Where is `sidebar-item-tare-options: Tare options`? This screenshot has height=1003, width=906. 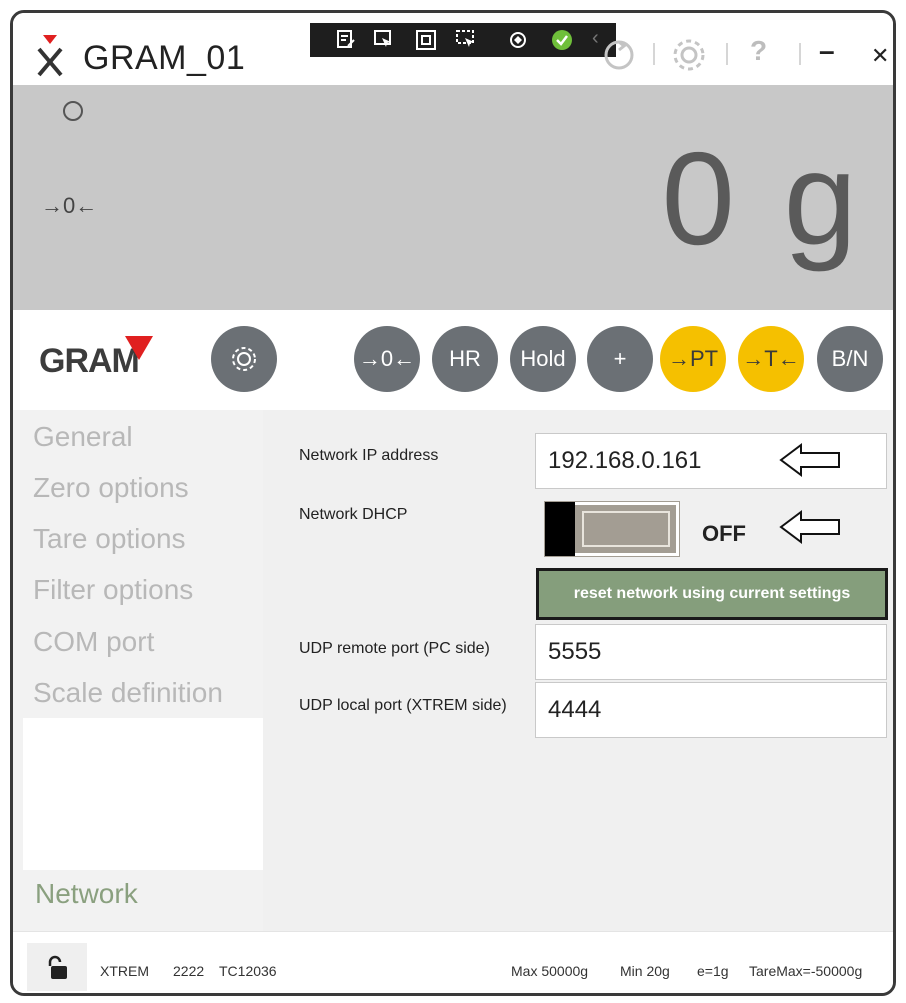
sidebar-item-tare-options: Tare options is located at coordinates (109, 539).